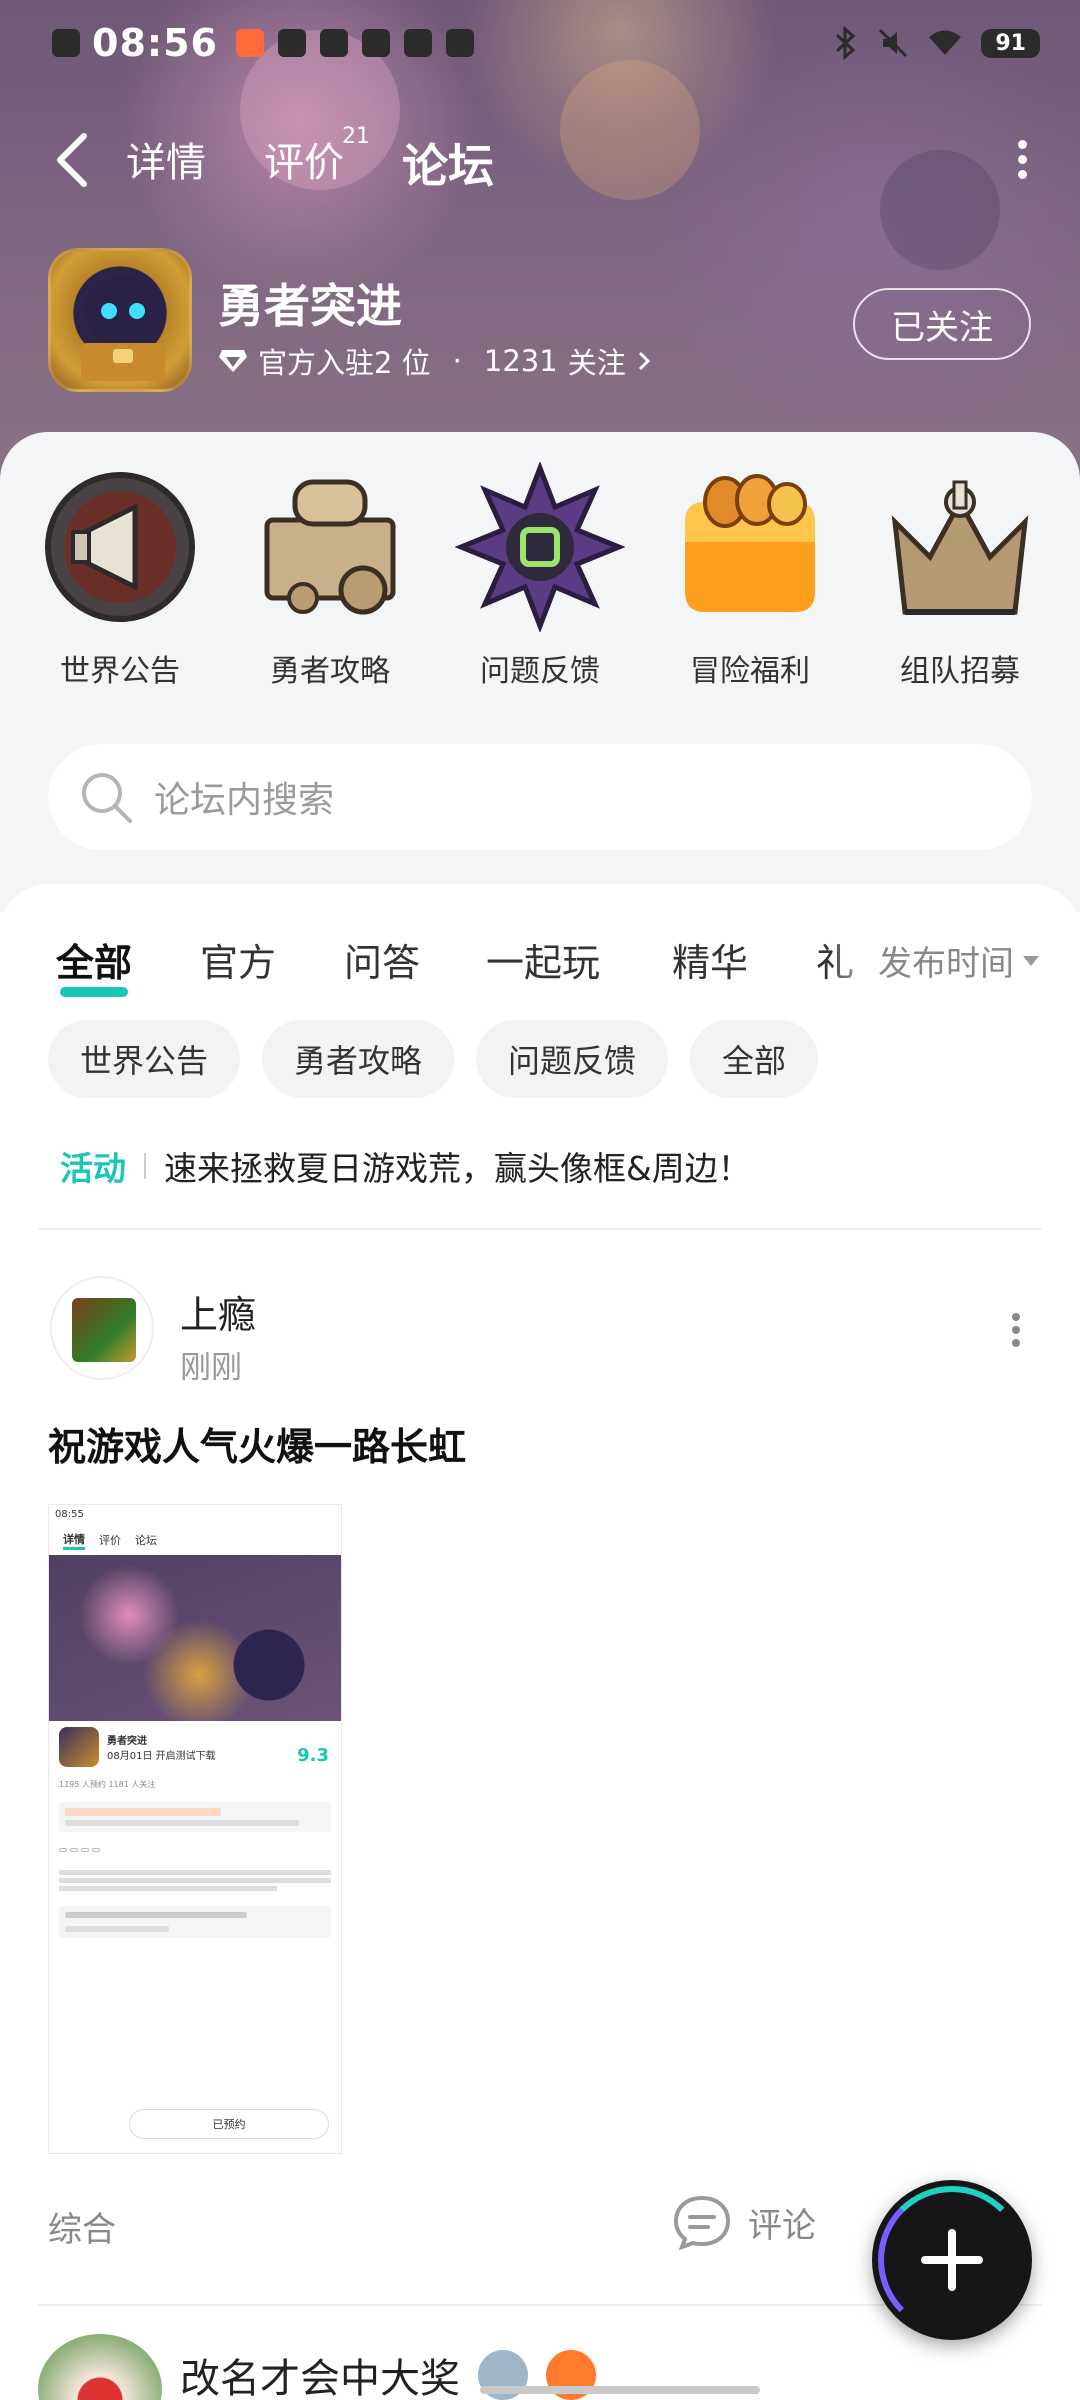 The height and width of the screenshot is (2400, 1080). What do you see at coordinates (448, 166) in the screenshot?
I see `tab-forum-label: 论坛` at bounding box center [448, 166].